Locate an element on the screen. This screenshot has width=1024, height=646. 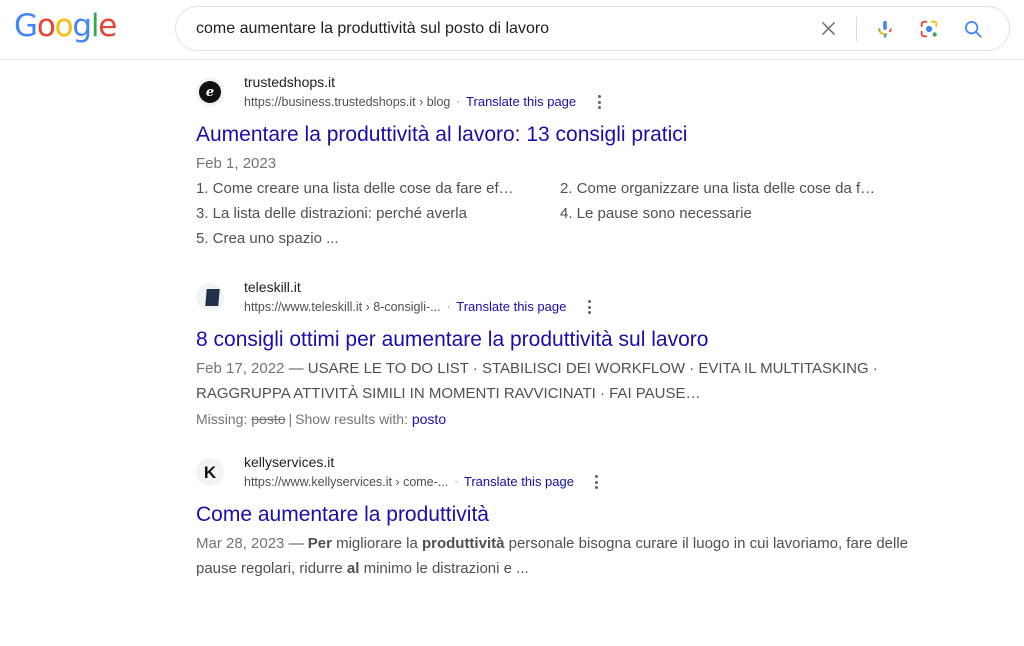
google-lens-icon is located at coordinates (929, 28).